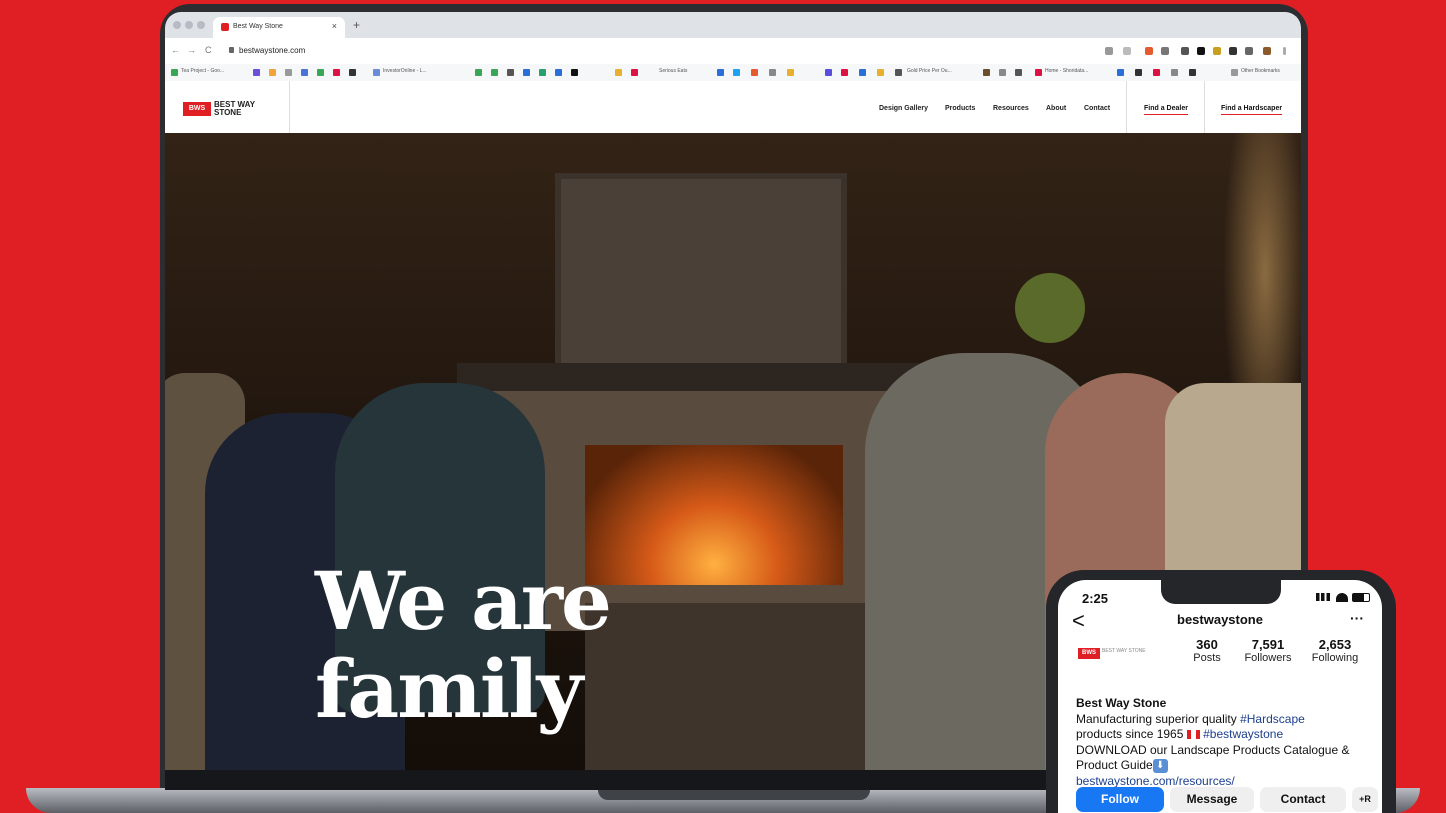 Image resolution: width=1446 pixels, height=813 pixels. What do you see at coordinates (733, 25) in the screenshot?
I see `browser-tab-bar: Best Way Stone × +` at bounding box center [733, 25].